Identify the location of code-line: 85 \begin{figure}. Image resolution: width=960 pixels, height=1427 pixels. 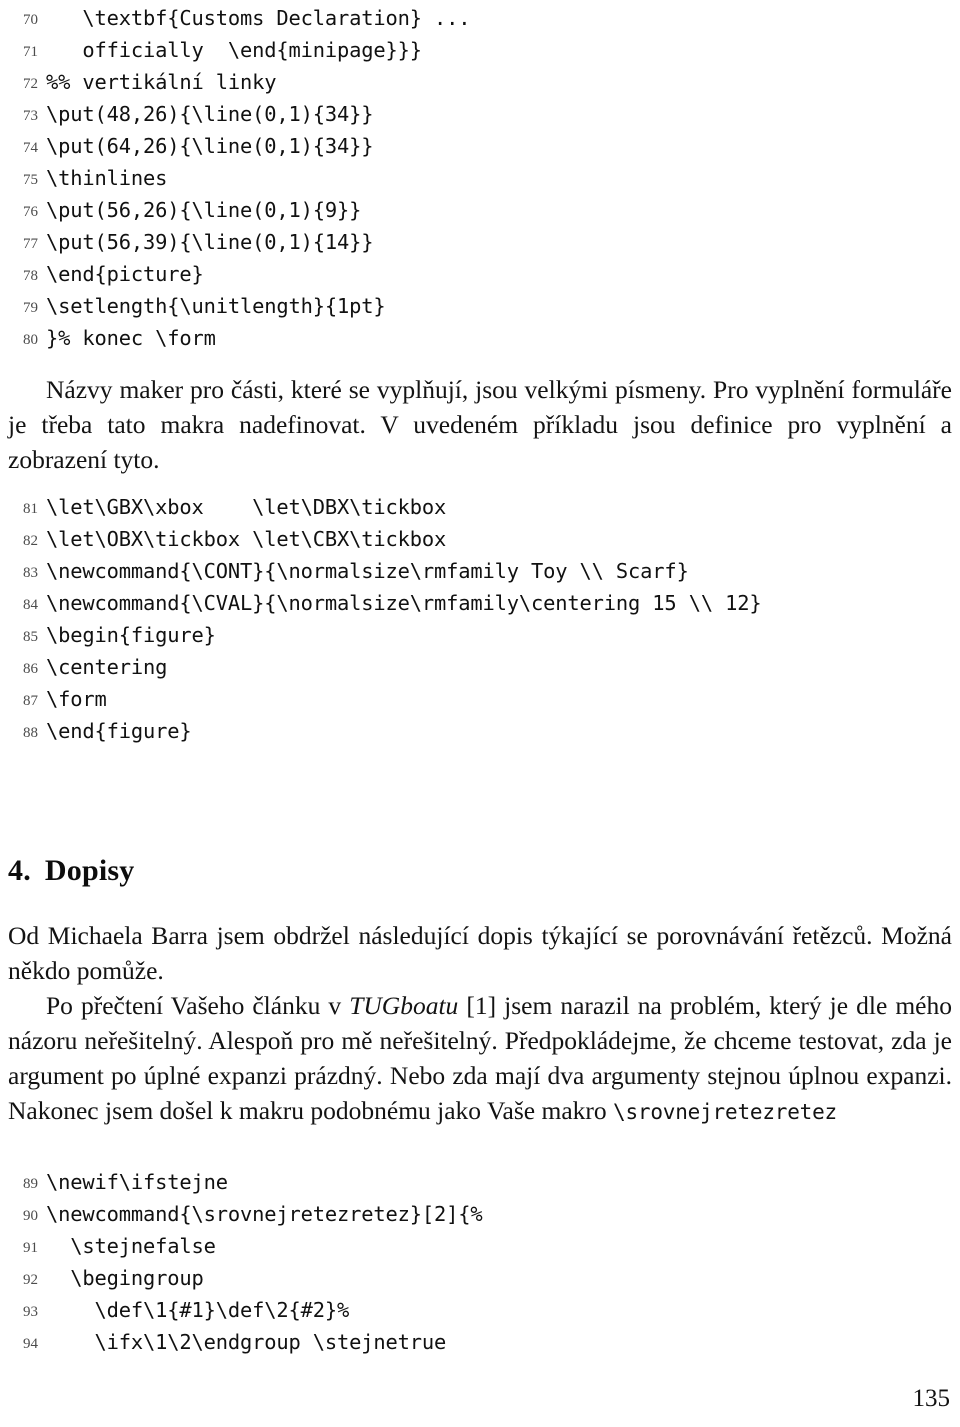
(480, 639).